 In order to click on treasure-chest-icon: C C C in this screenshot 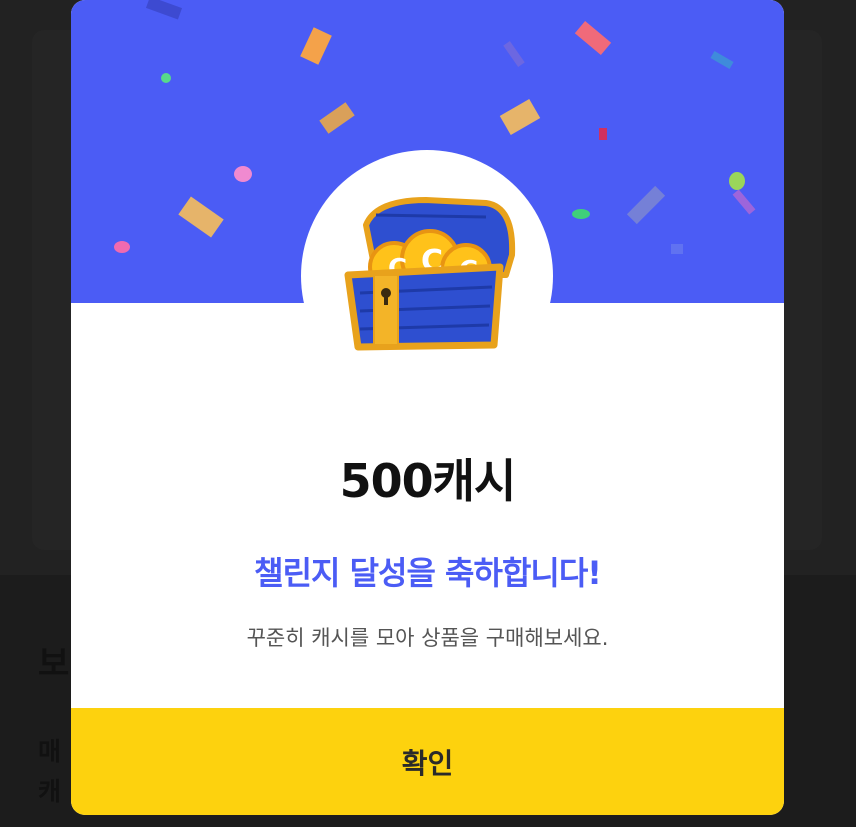, I will do `click(430, 274)`.